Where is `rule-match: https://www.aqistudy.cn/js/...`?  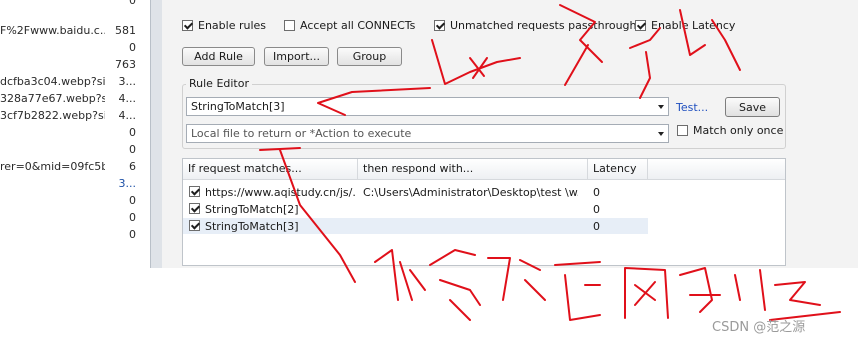
rule-match: https://www.aqistudy.cn/js/... is located at coordinates (280, 192).